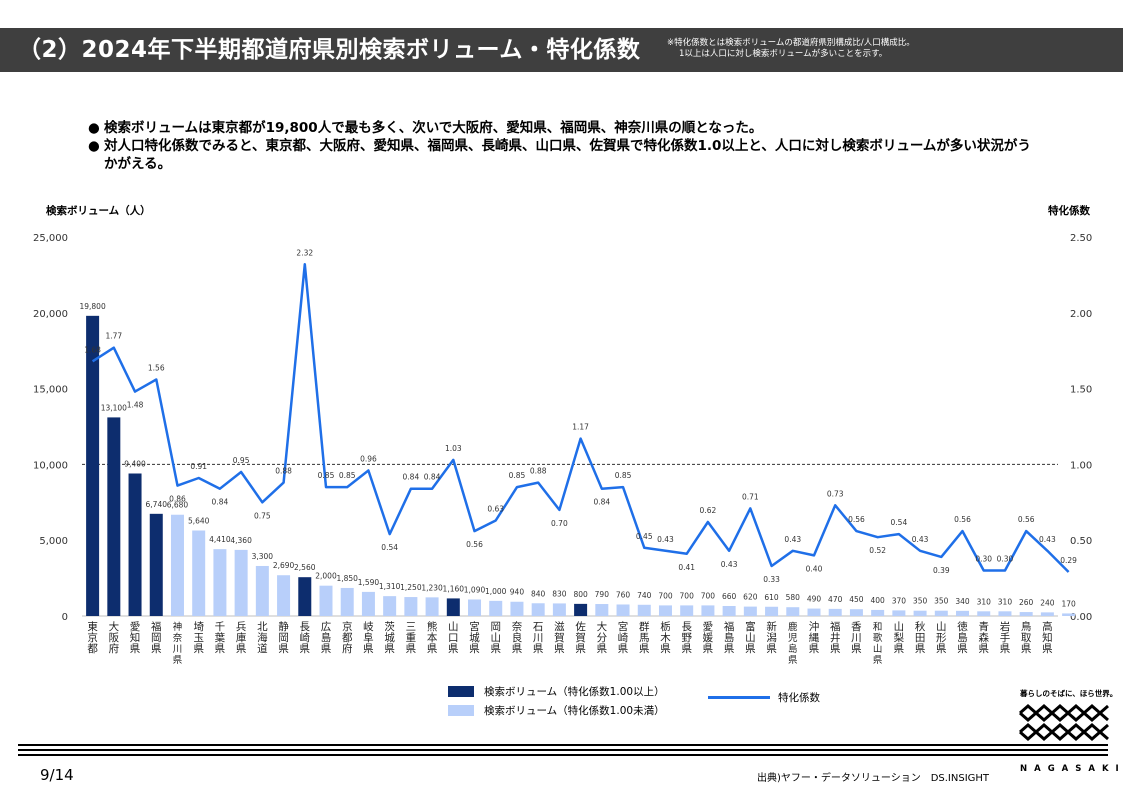 This screenshot has width=1123, height=794. I want to click on category-label: 茨城県, so click(389, 637).